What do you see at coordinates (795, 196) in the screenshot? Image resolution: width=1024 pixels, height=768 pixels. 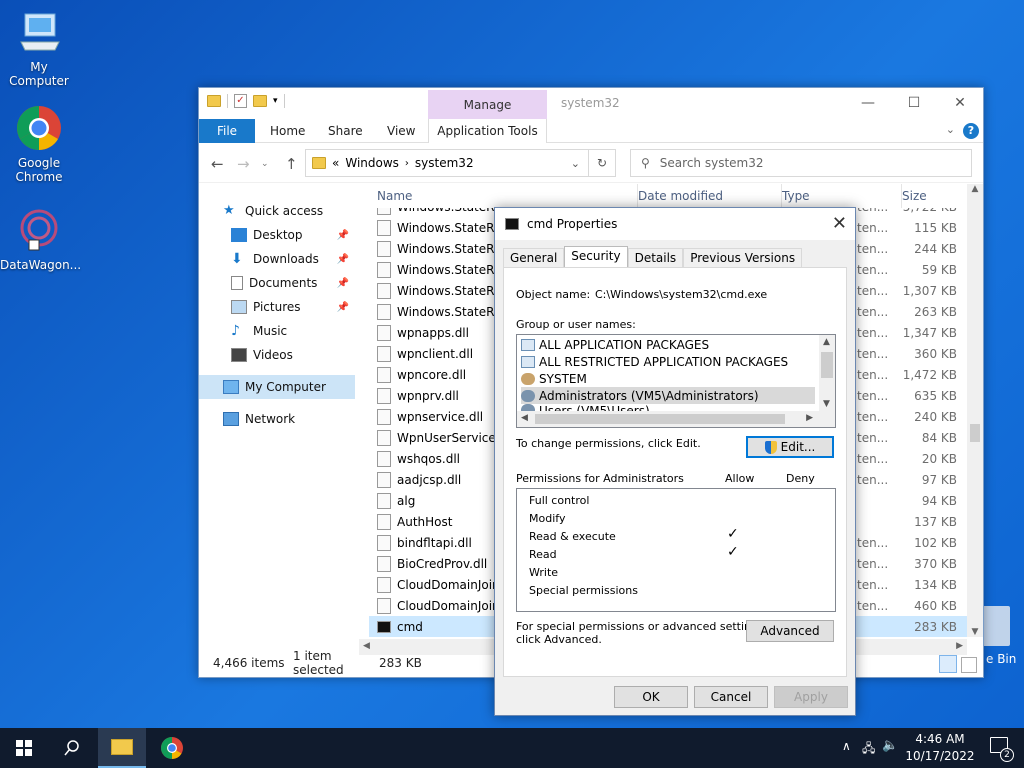 I see `column-header-type: Type` at bounding box center [795, 196].